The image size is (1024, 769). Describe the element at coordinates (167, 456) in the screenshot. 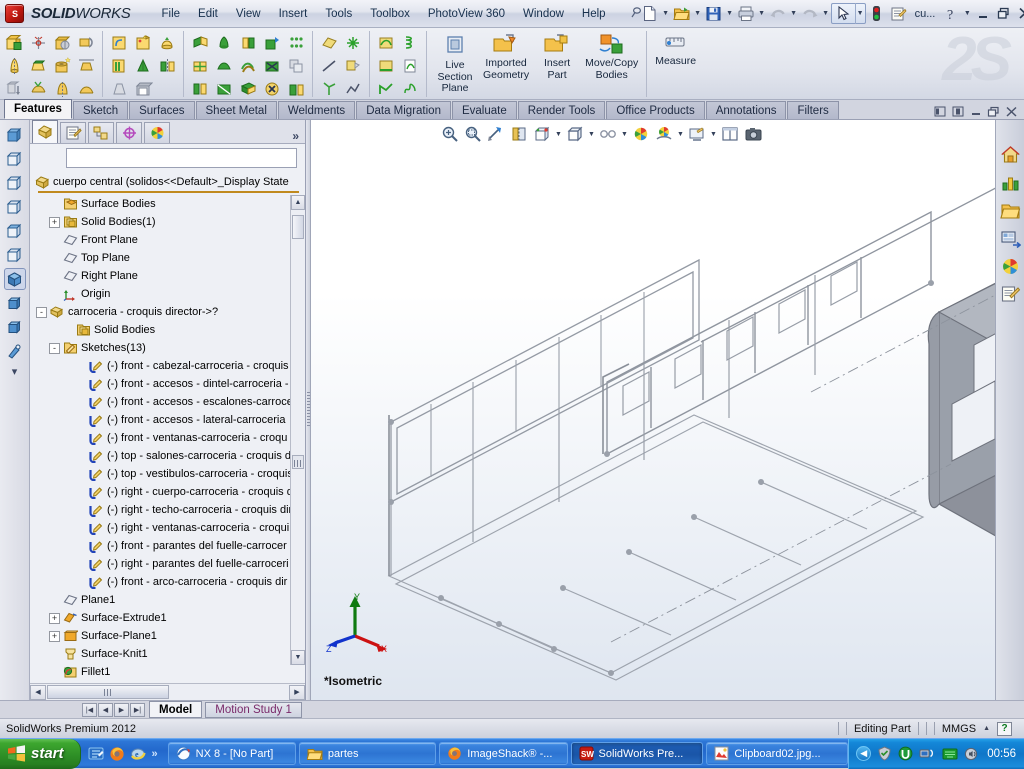

I see `tree-item: (-) top - salones-carroceria - croquis d` at that location.